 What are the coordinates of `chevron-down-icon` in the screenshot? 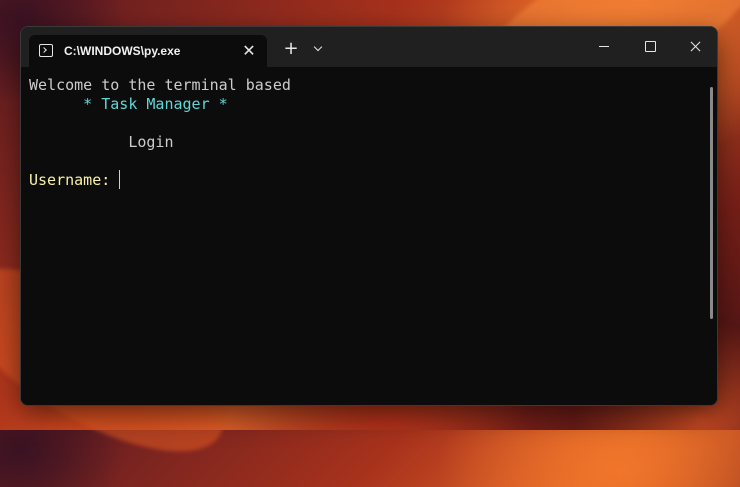 It's located at (319, 49).